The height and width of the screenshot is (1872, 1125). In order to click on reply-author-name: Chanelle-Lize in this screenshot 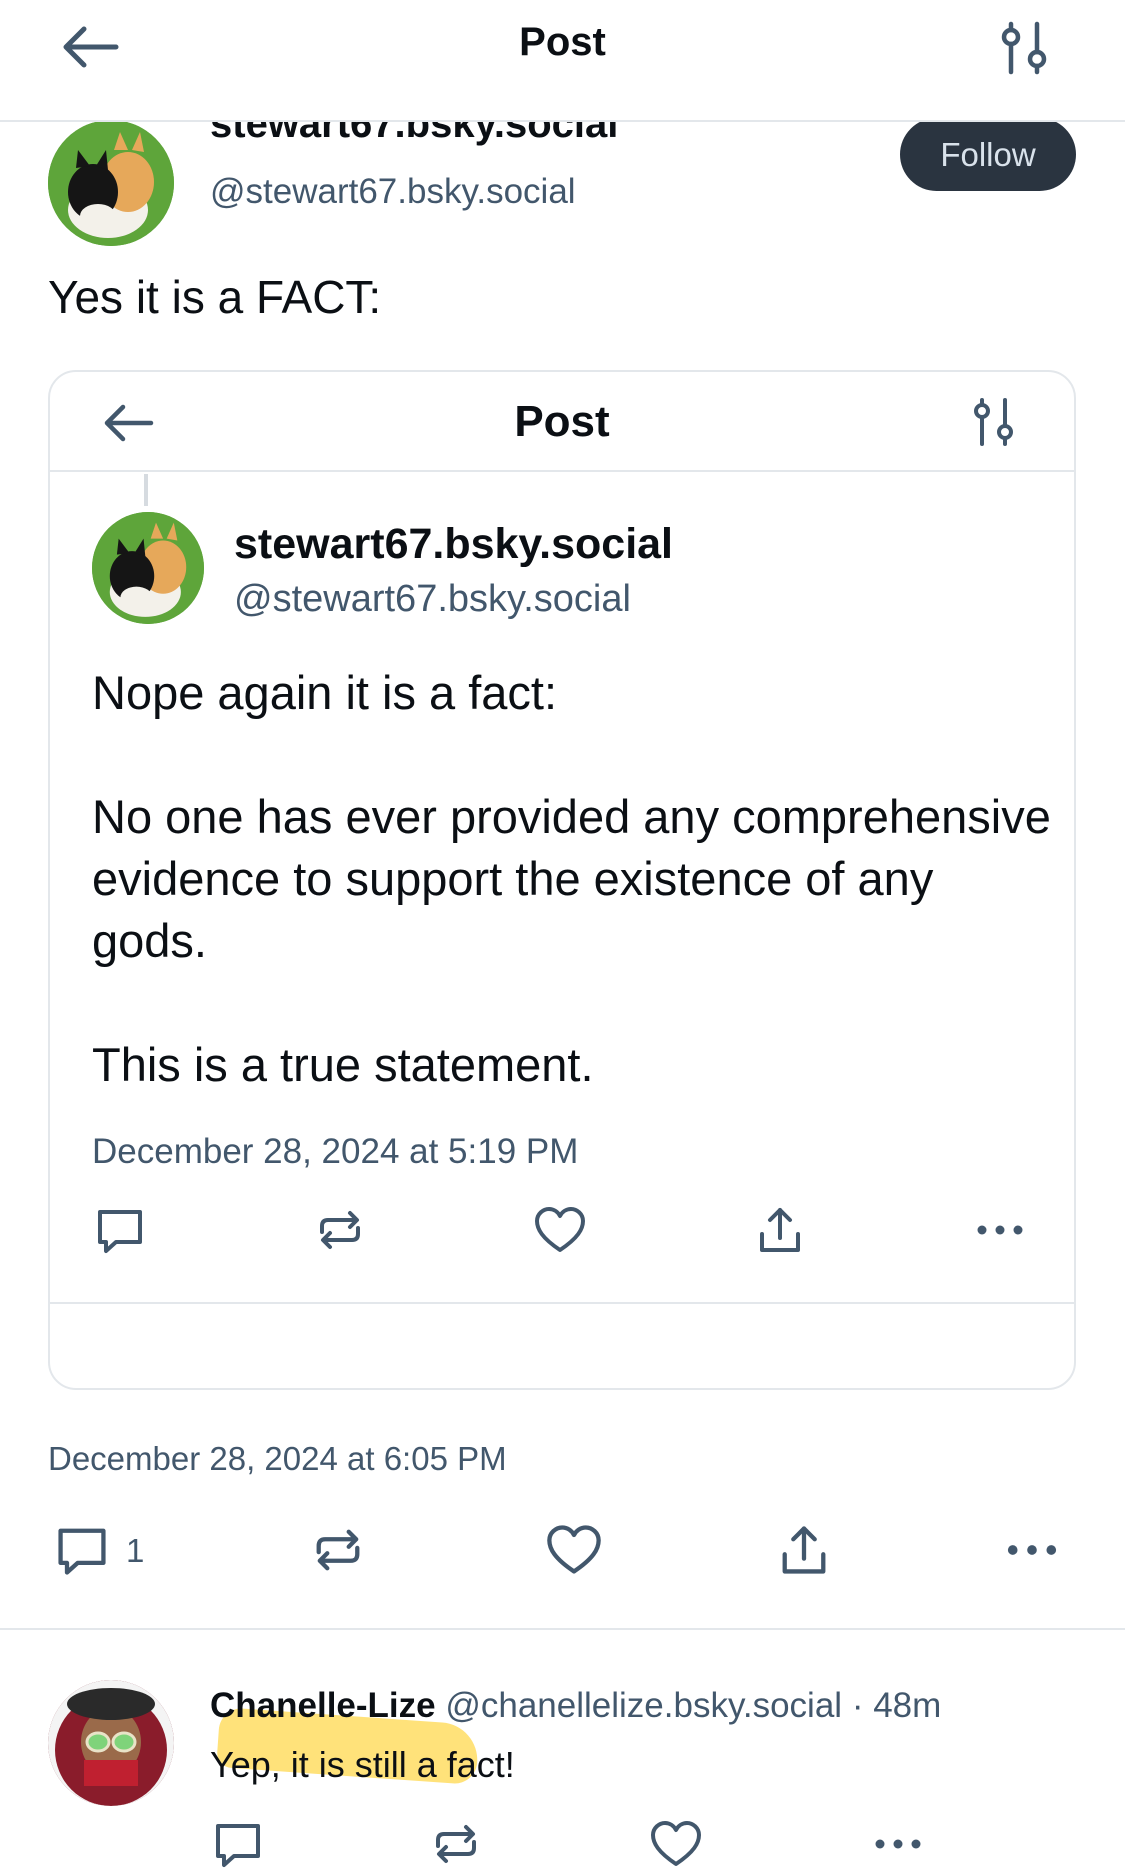, I will do `click(323, 1705)`.